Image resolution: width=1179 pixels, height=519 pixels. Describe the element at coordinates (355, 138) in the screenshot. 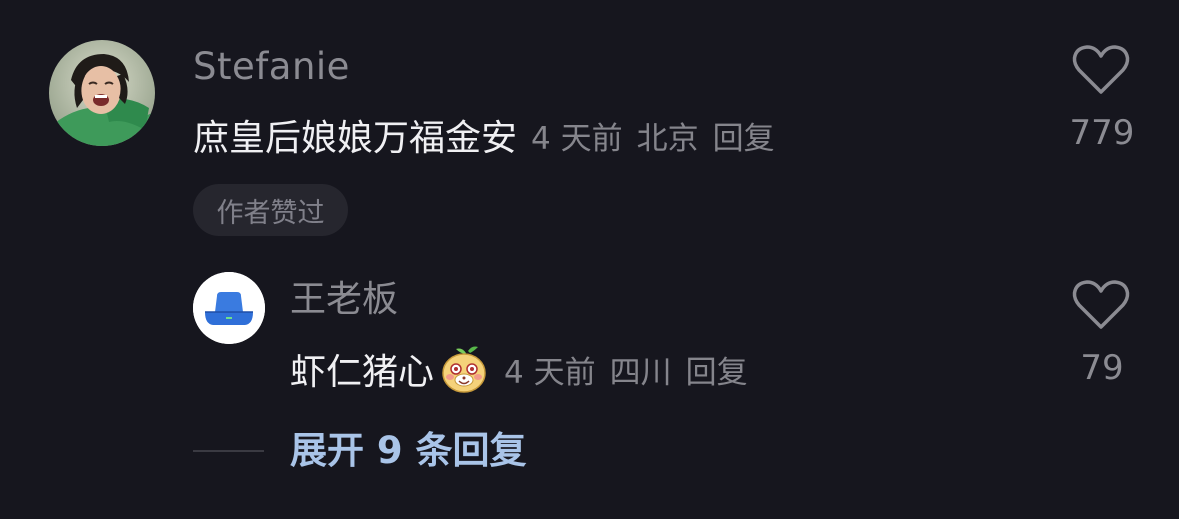

I see `comment-text: 庶皇后娘娘万福金安` at that location.